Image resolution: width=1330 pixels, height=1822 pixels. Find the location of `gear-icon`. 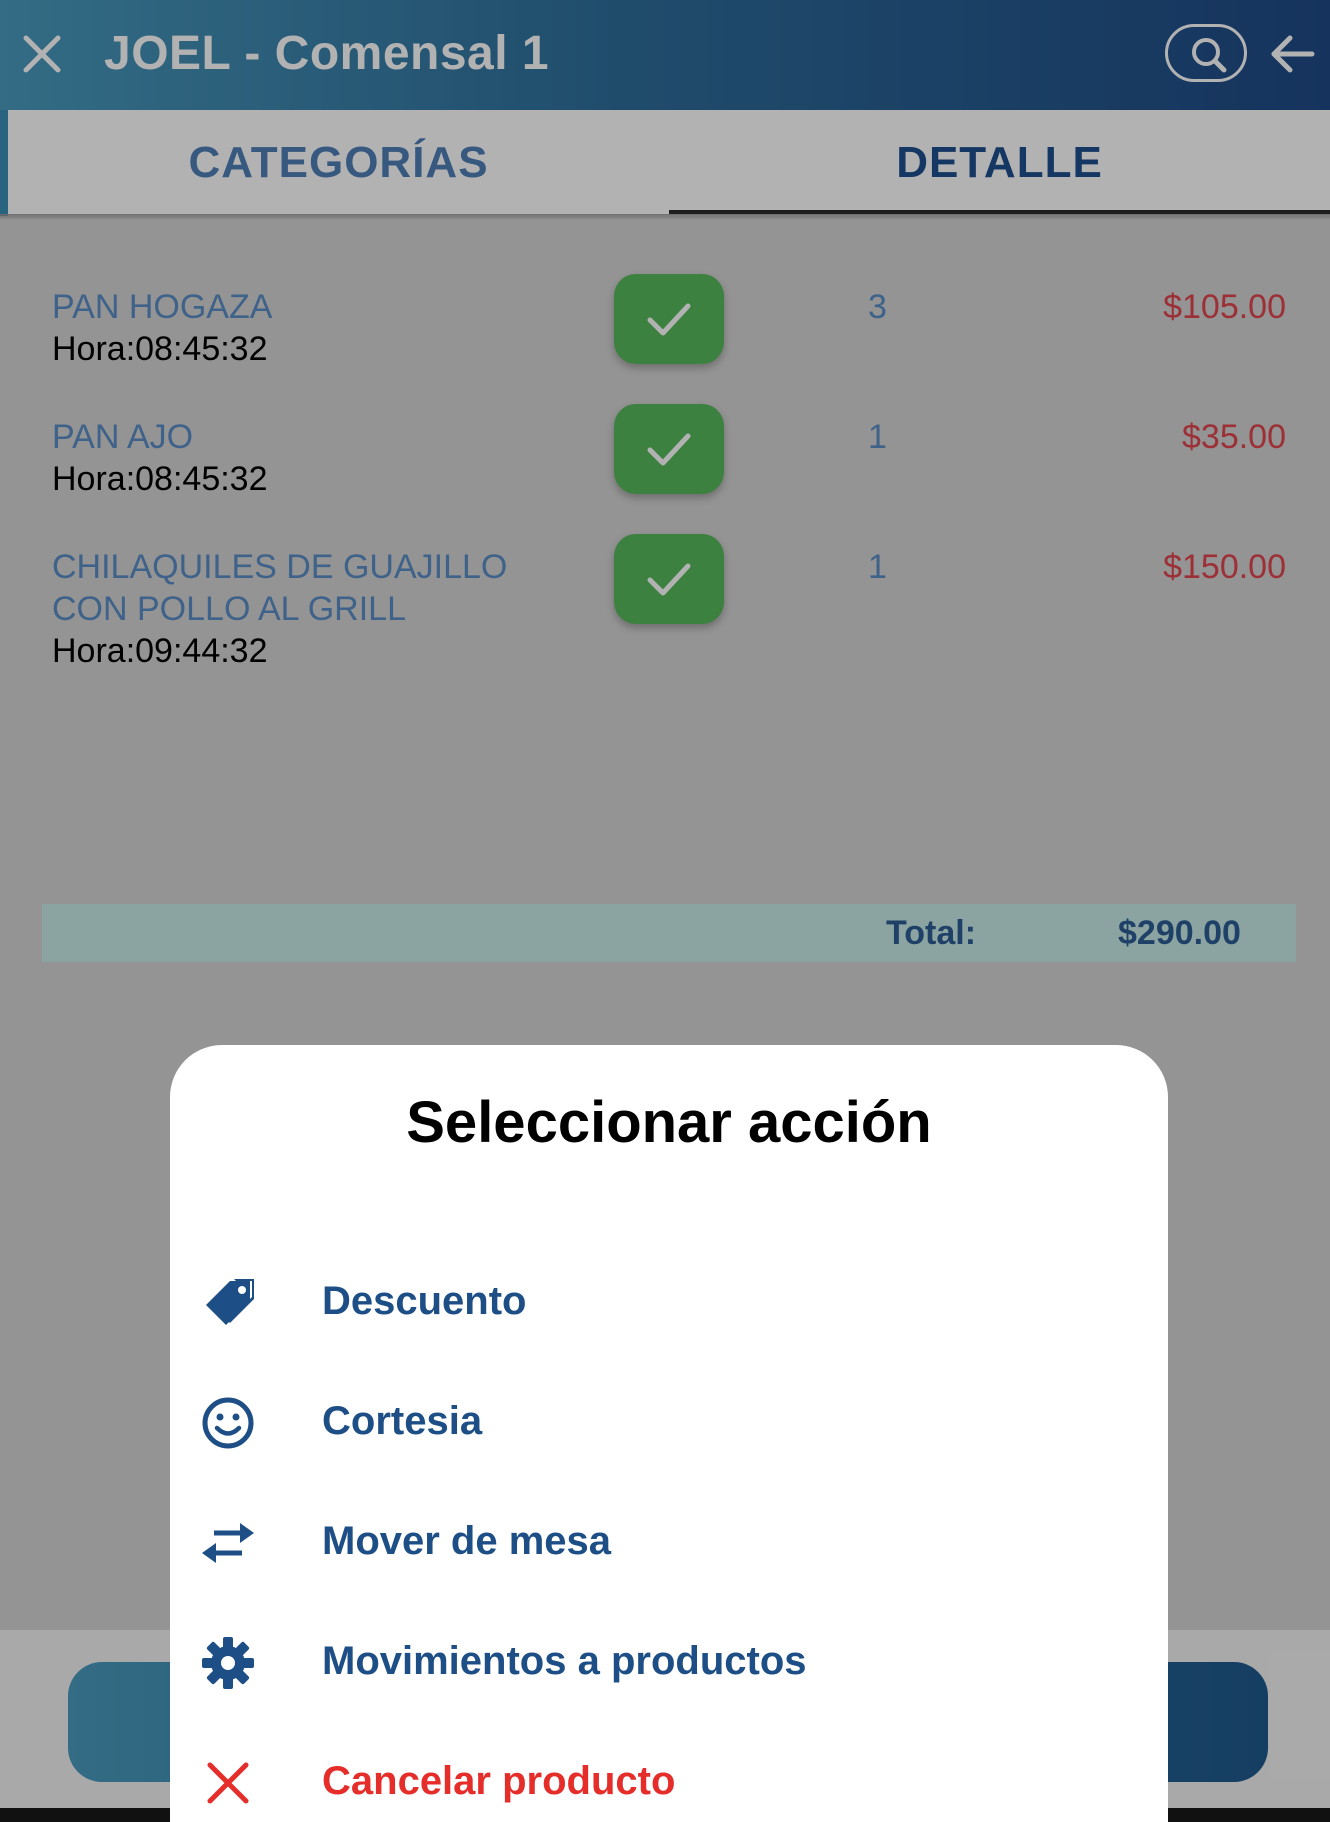

gear-icon is located at coordinates (228, 1663).